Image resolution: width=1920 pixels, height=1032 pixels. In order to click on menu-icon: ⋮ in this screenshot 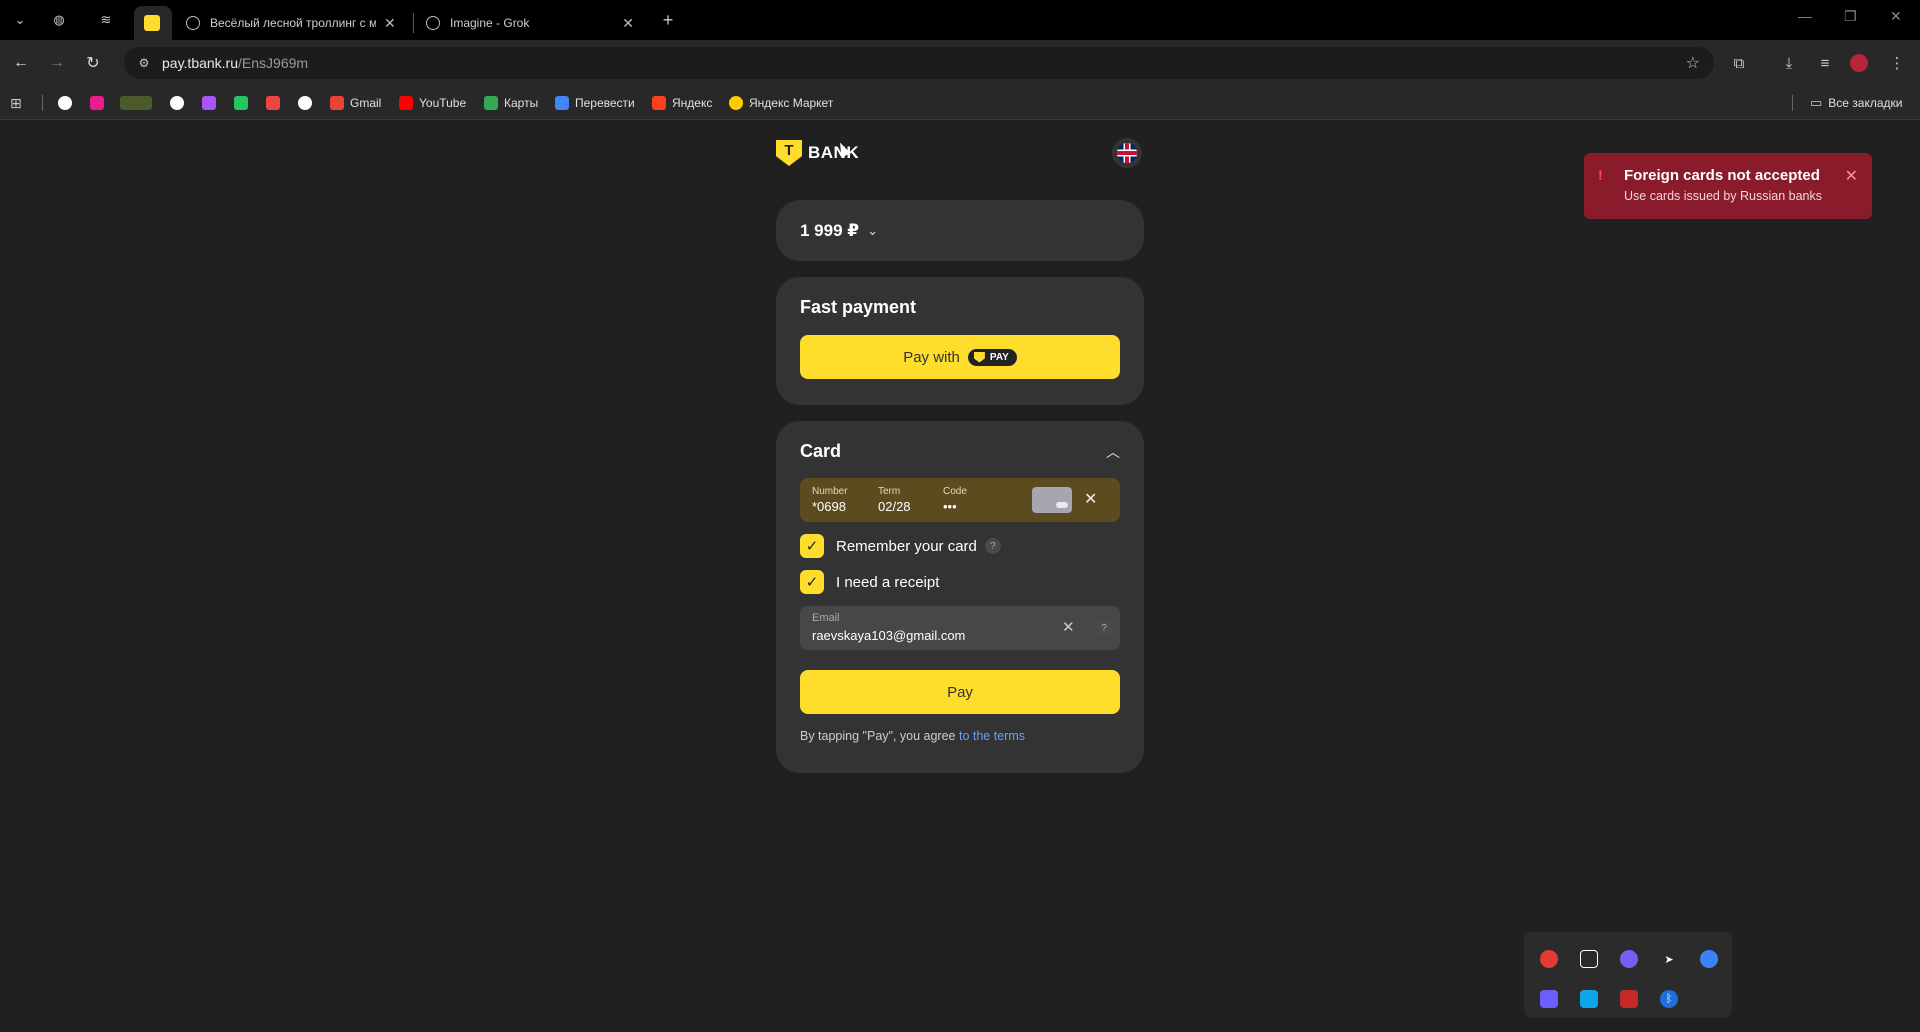, I will do `click(1897, 63)`.